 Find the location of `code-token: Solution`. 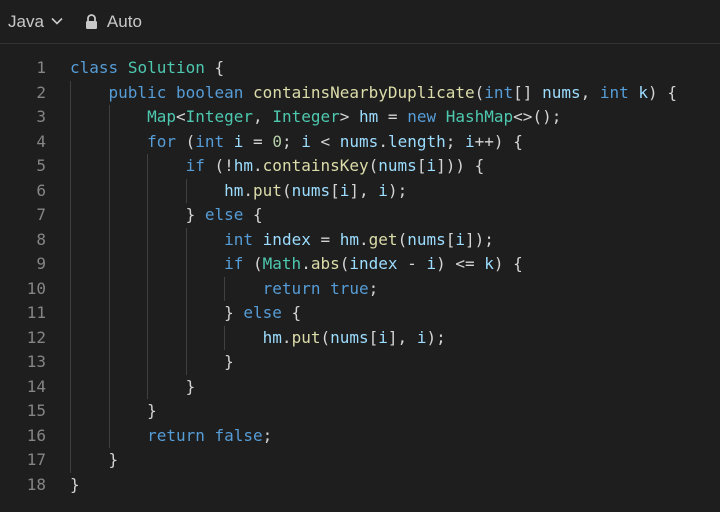

code-token: Solution is located at coordinates (166, 67).